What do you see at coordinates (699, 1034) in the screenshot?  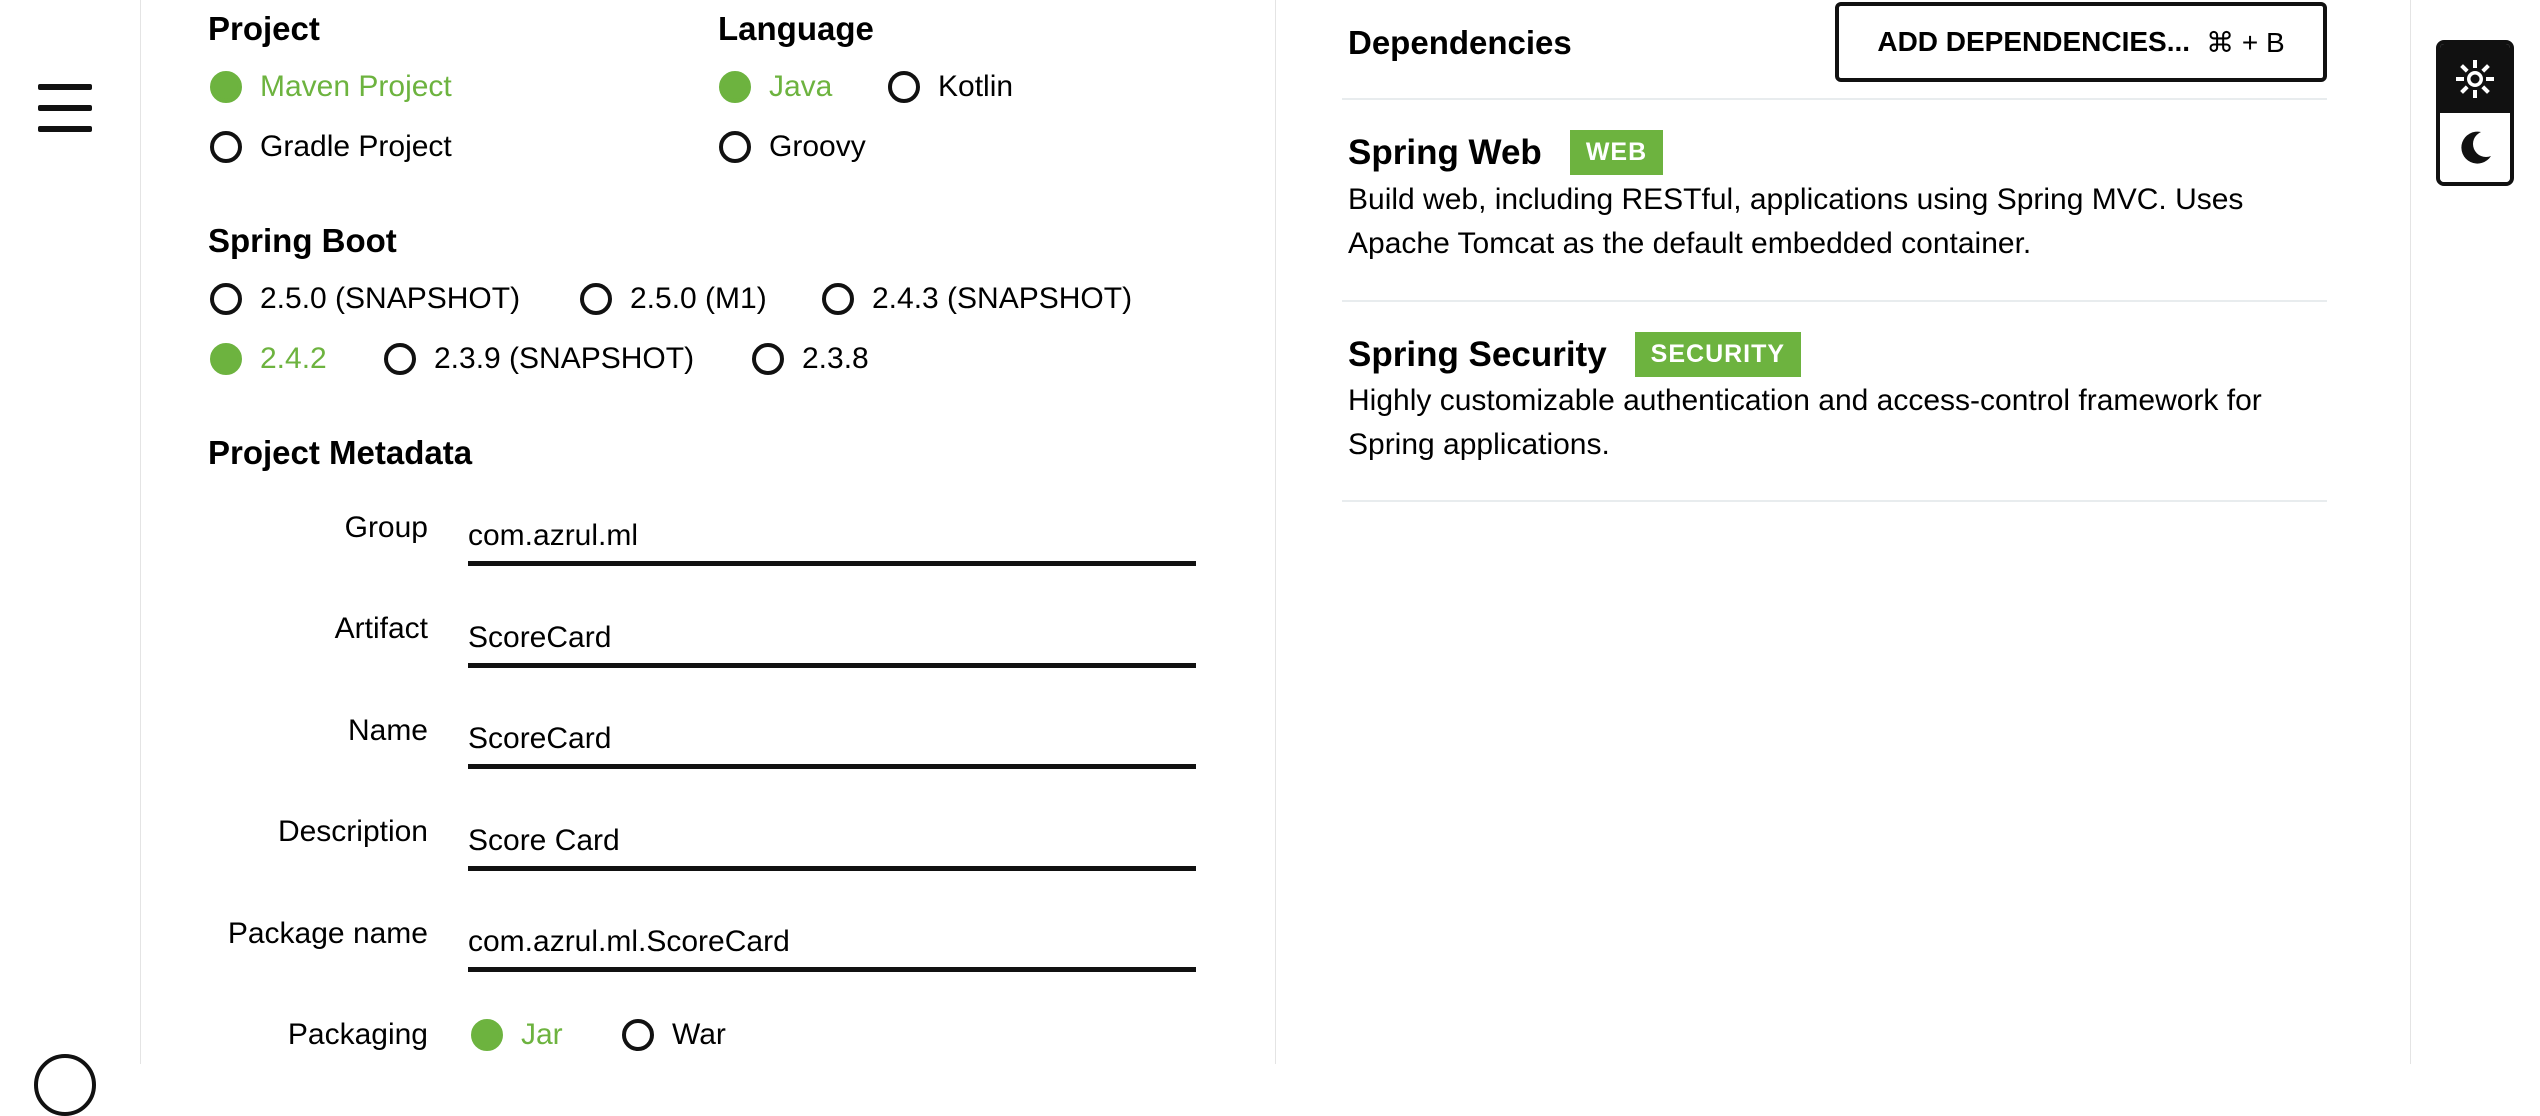 I see `radio-label: War` at bounding box center [699, 1034].